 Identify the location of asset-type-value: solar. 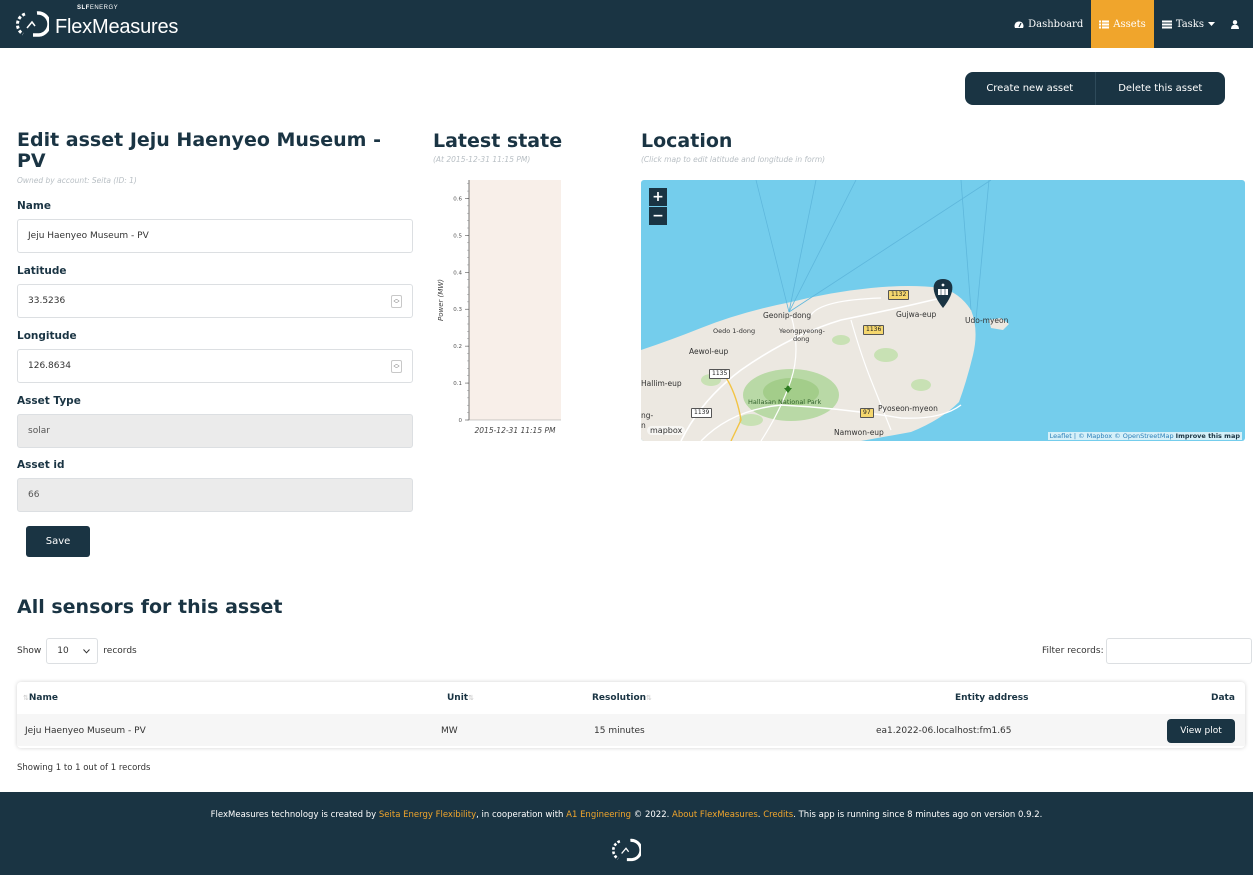
(39, 431).